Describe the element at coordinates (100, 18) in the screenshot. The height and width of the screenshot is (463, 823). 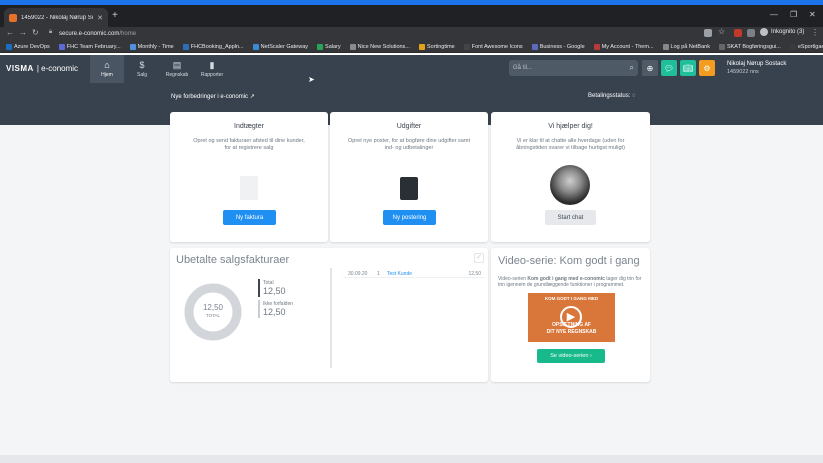
I see `close-tab-icon: ✕` at that location.